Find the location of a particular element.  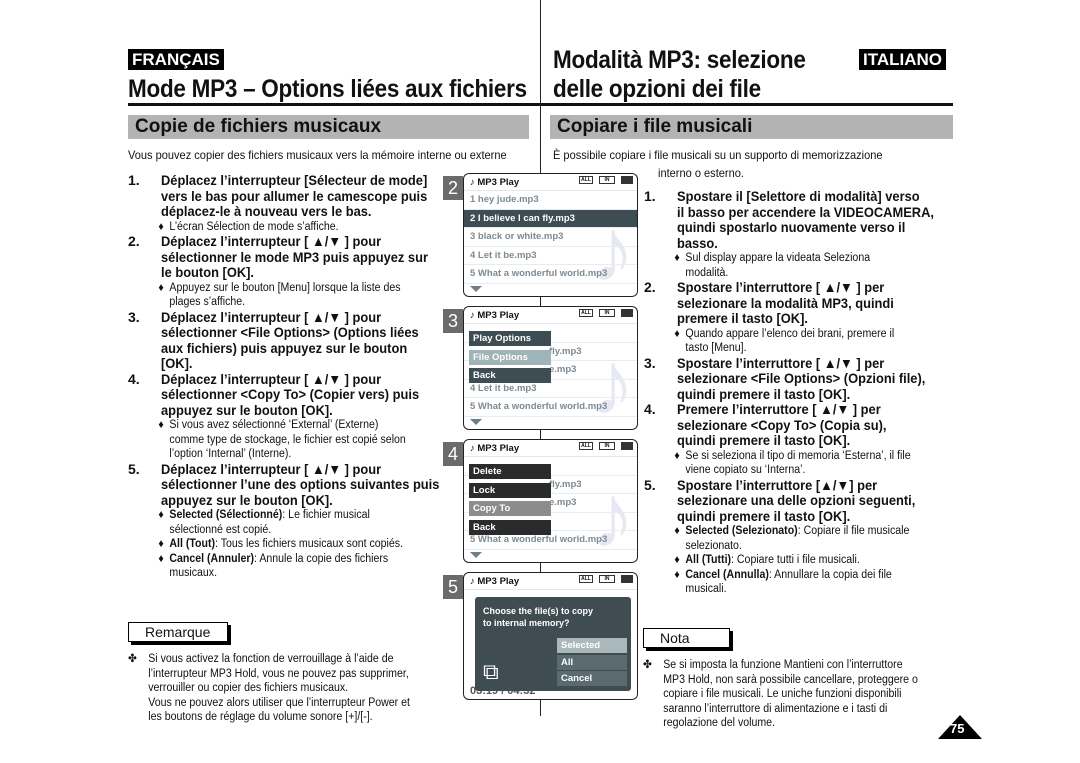

menu-item: Lock is located at coordinates (510, 490).